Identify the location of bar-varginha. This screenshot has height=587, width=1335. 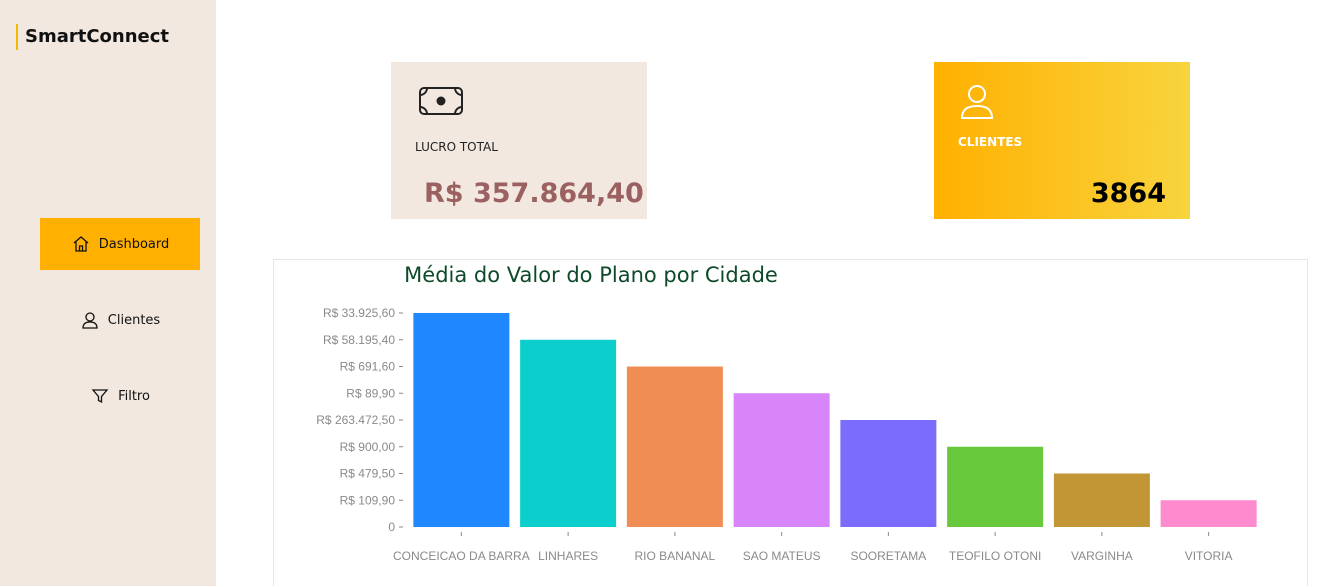
(1101, 500).